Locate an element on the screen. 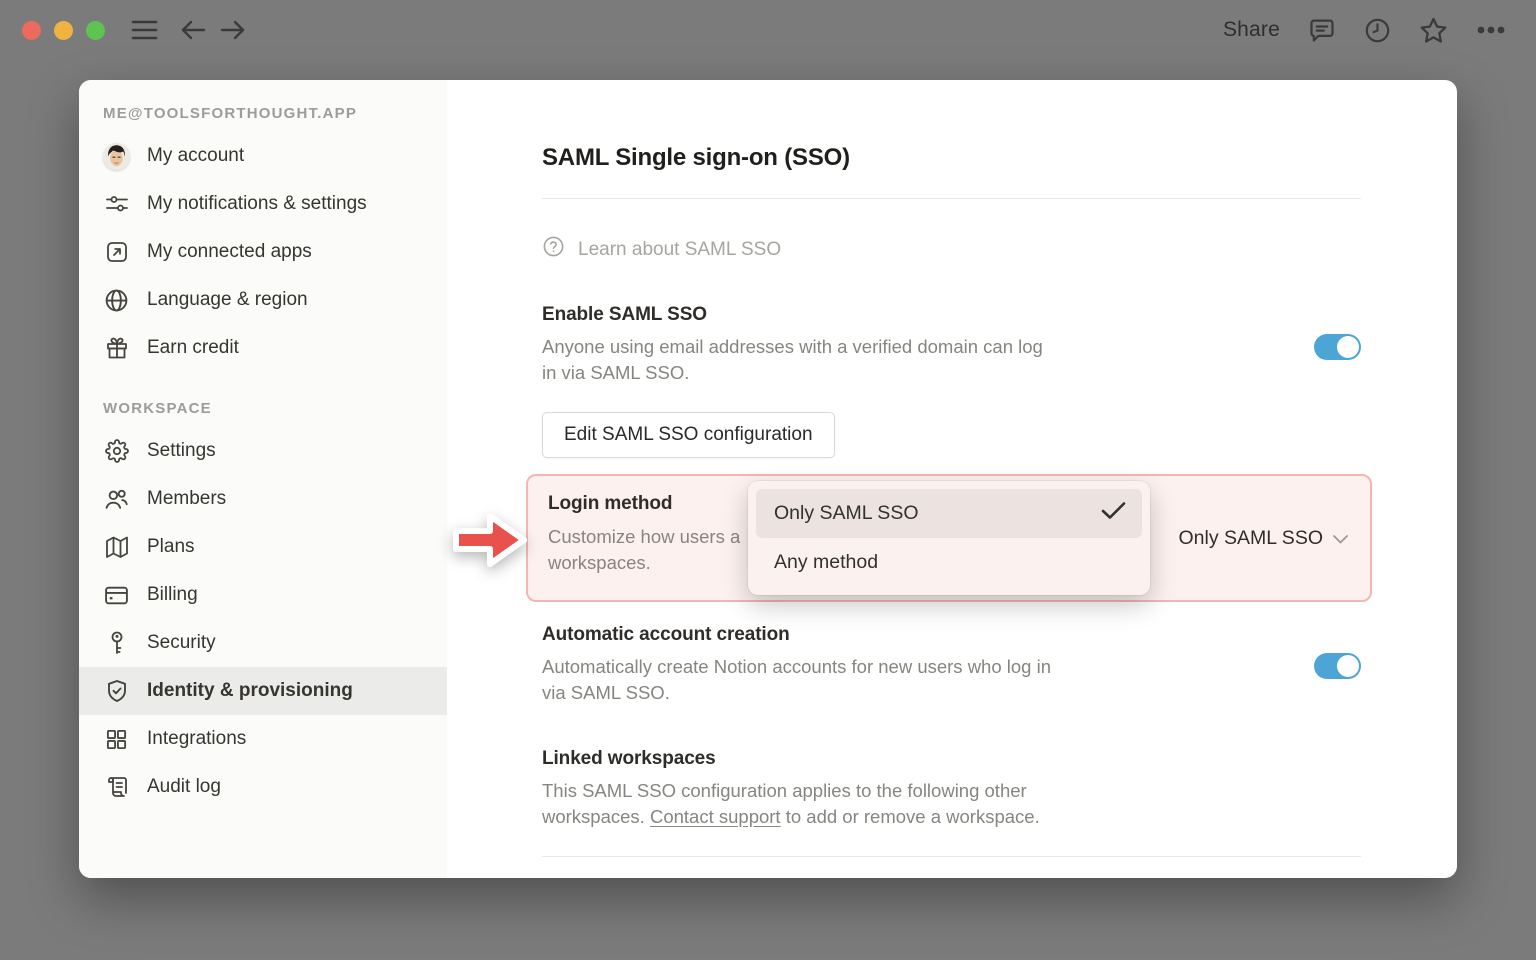  user-avatar is located at coordinates (116, 156).